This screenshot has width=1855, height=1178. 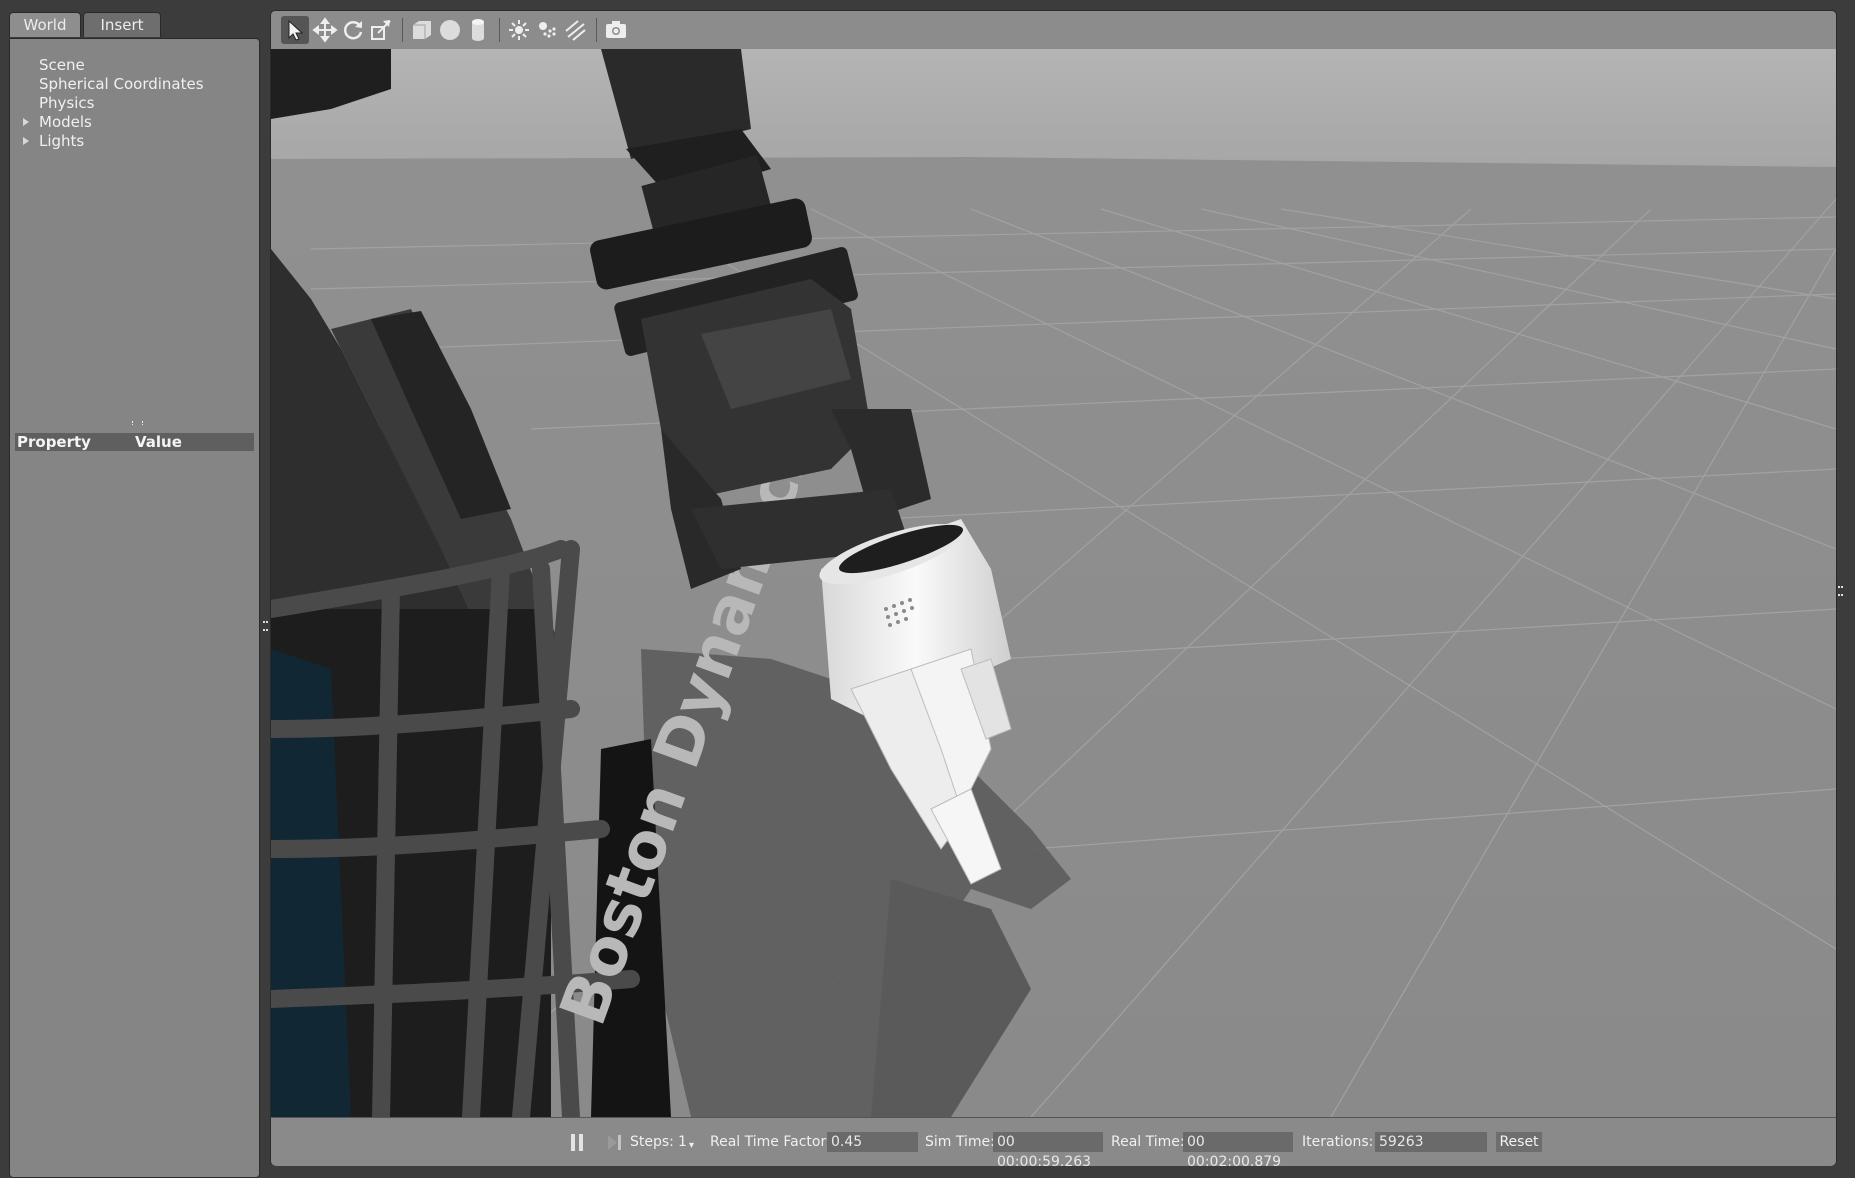 What do you see at coordinates (1148, 1142) in the screenshot?
I see `real-time-label: Real Time:` at bounding box center [1148, 1142].